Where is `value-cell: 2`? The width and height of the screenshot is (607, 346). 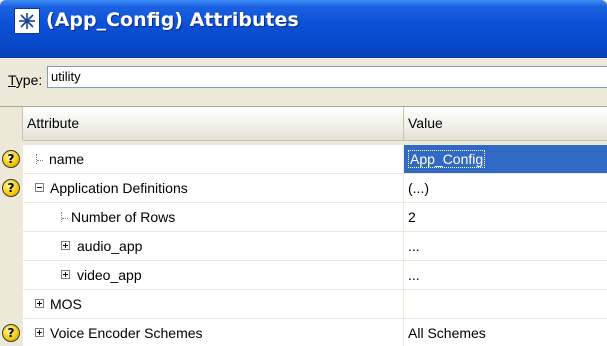 value-cell: 2 is located at coordinates (505, 217).